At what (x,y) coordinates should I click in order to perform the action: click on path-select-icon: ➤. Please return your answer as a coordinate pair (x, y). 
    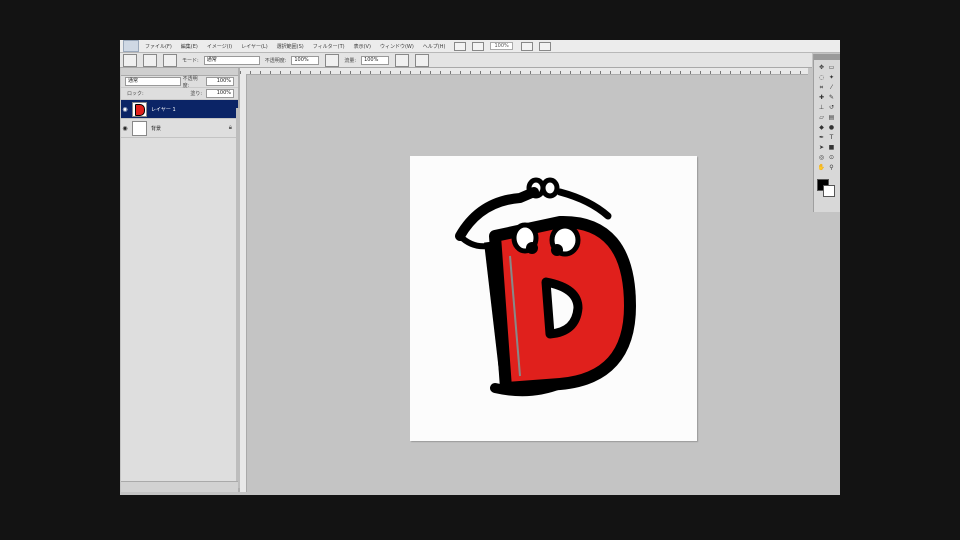
    Looking at the image, I should click on (821, 148).